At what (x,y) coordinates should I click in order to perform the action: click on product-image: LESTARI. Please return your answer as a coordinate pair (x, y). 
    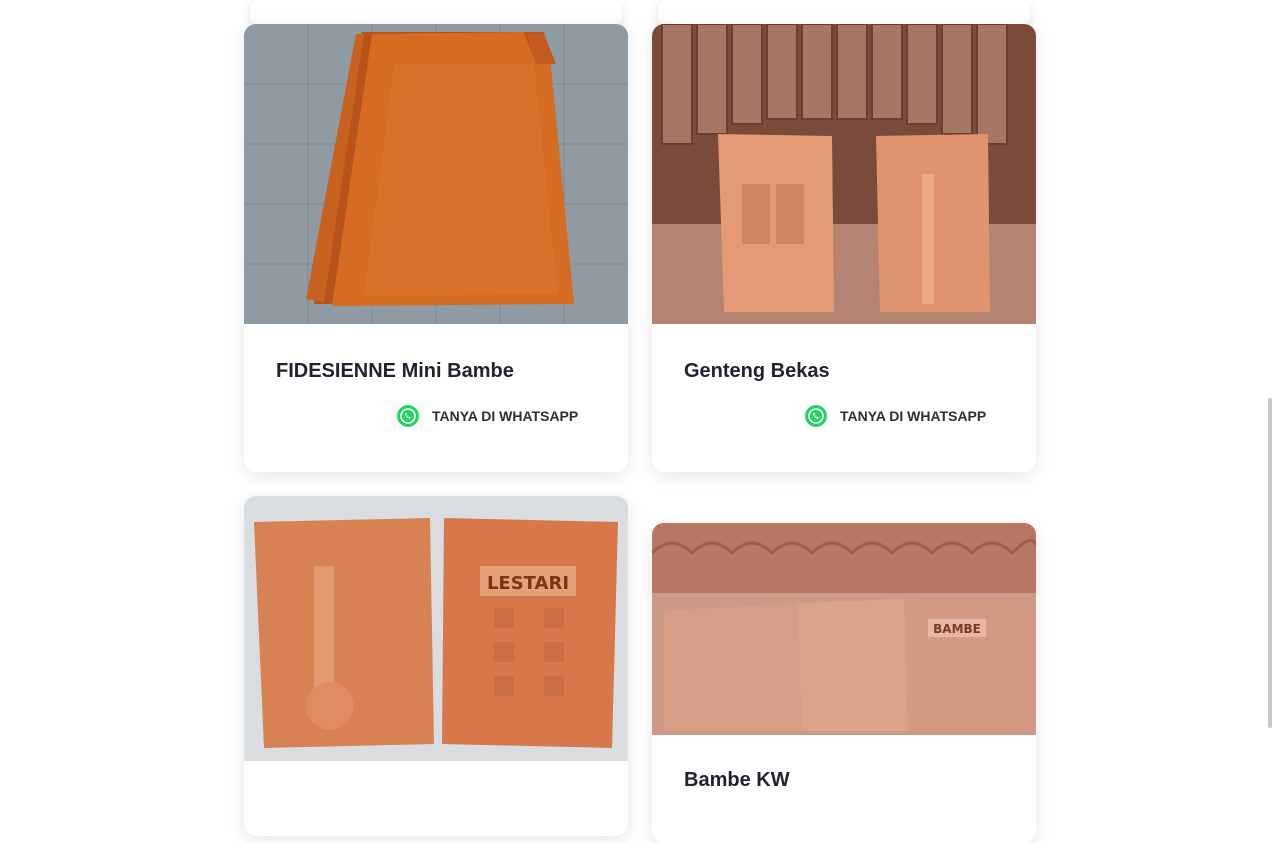
    Looking at the image, I should click on (436, 628).